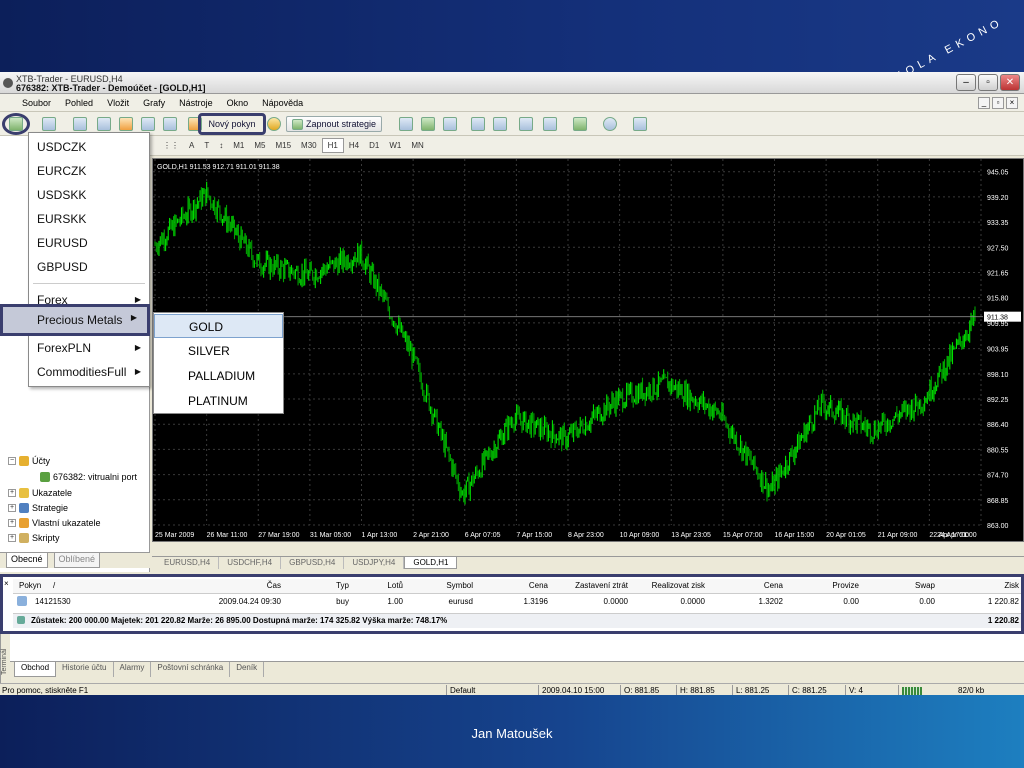  What do you see at coordinates (89, 171) in the screenshot?
I see `menu-item-eurczk: EURCZK` at bounding box center [89, 171].